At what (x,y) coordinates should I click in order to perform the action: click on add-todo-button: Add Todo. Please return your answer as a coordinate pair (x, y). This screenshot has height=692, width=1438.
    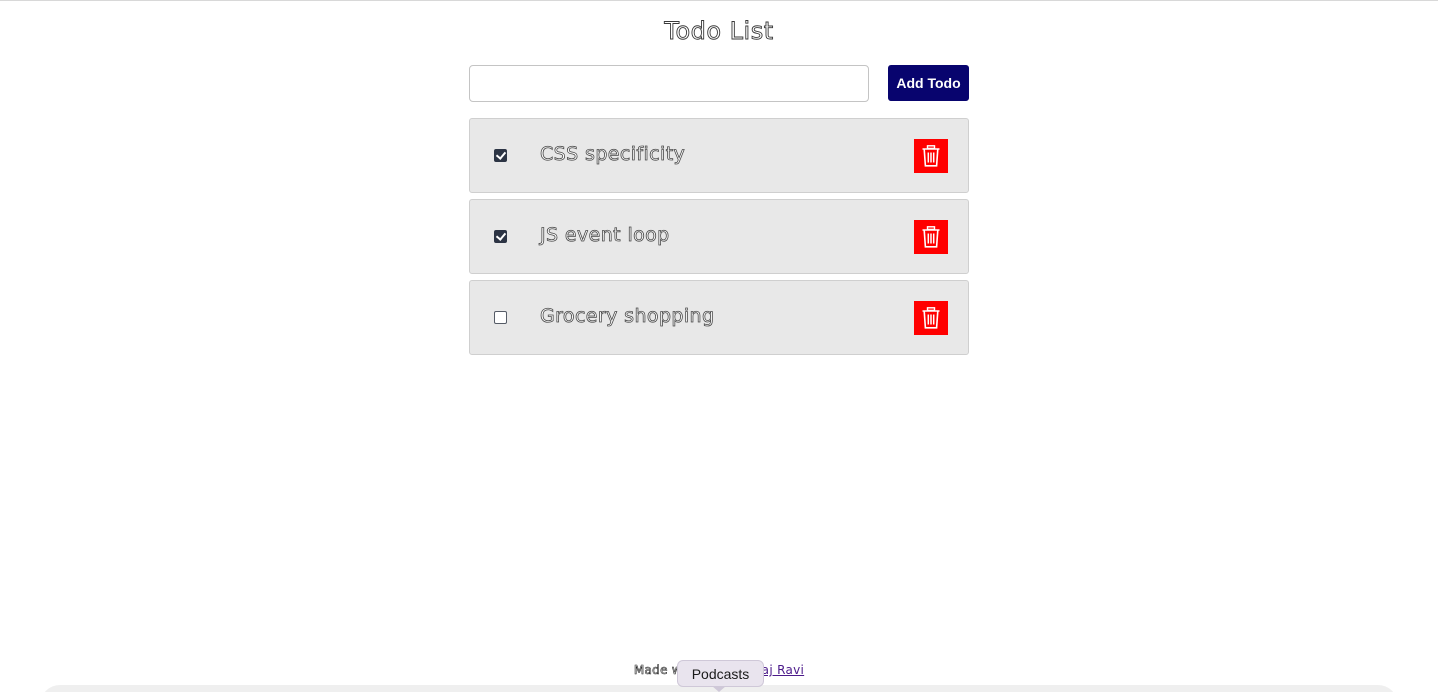
    Looking at the image, I should click on (928, 83).